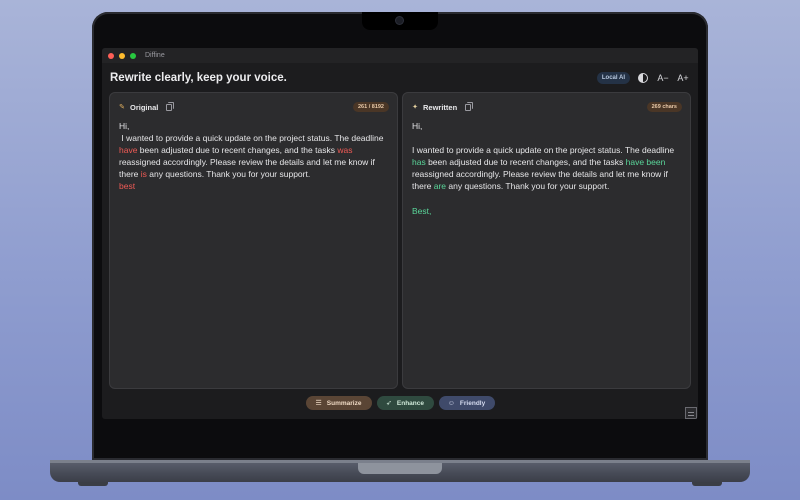 The height and width of the screenshot is (500, 800). Describe the element at coordinates (440, 186) in the screenshot. I see `inserted-text: are` at that location.